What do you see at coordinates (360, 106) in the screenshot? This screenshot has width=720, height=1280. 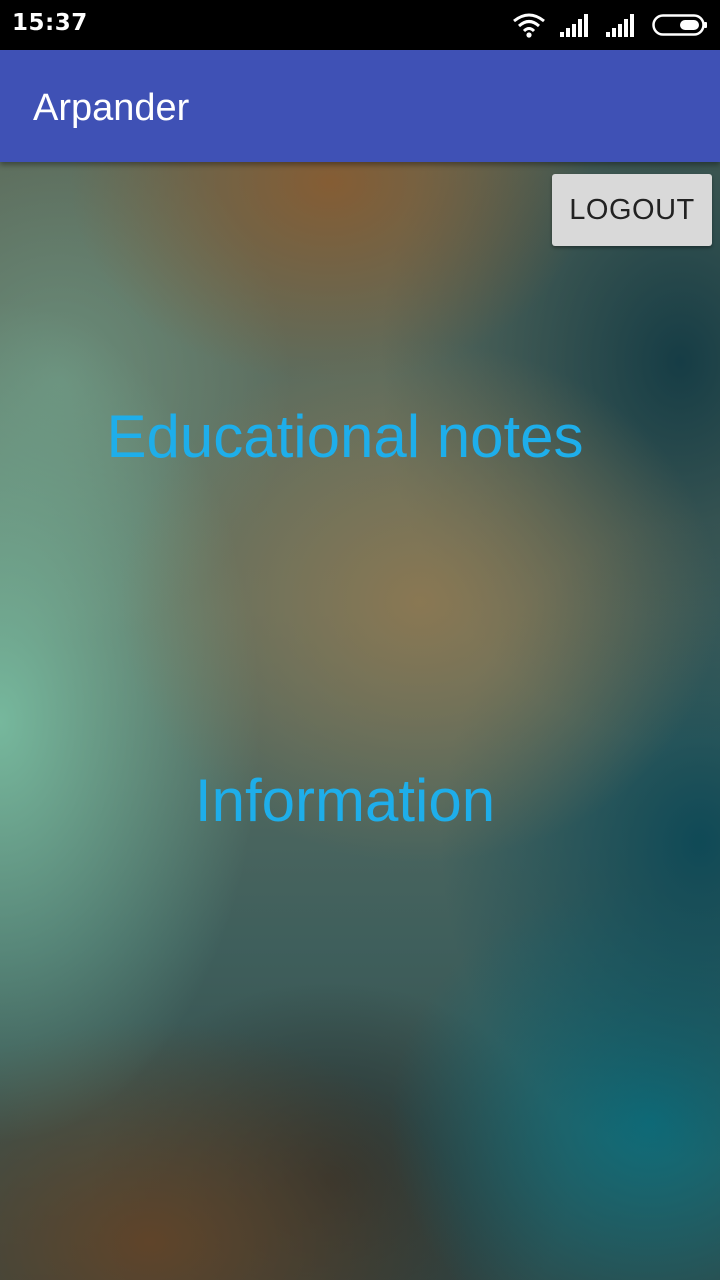 I see `app-bar: Arpander` at bounding box center [360, 106].